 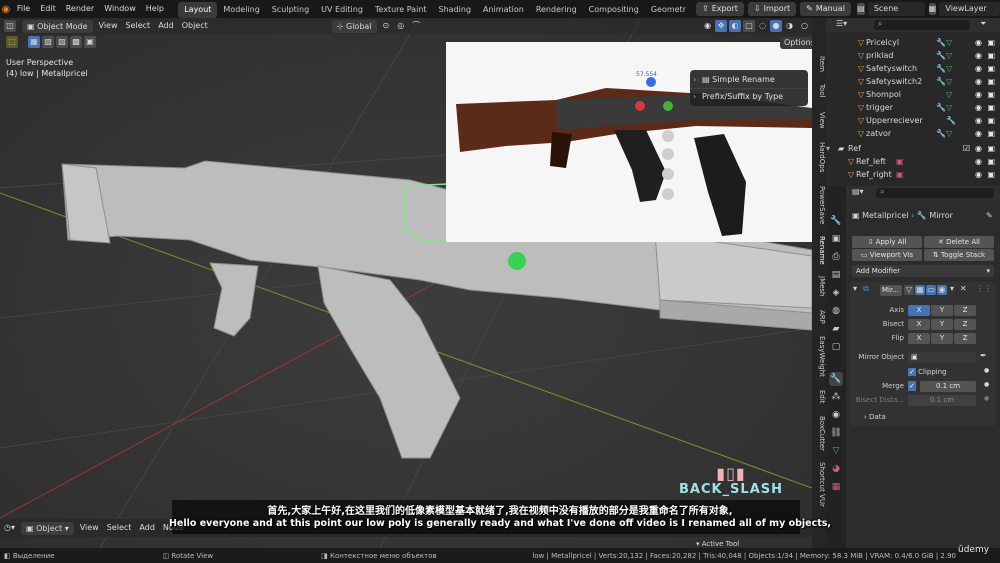 What do you see at coordinates (942, 338) in the screenshot?
I see `flip-y-toggle: Y` at bounding box center [942, 338].